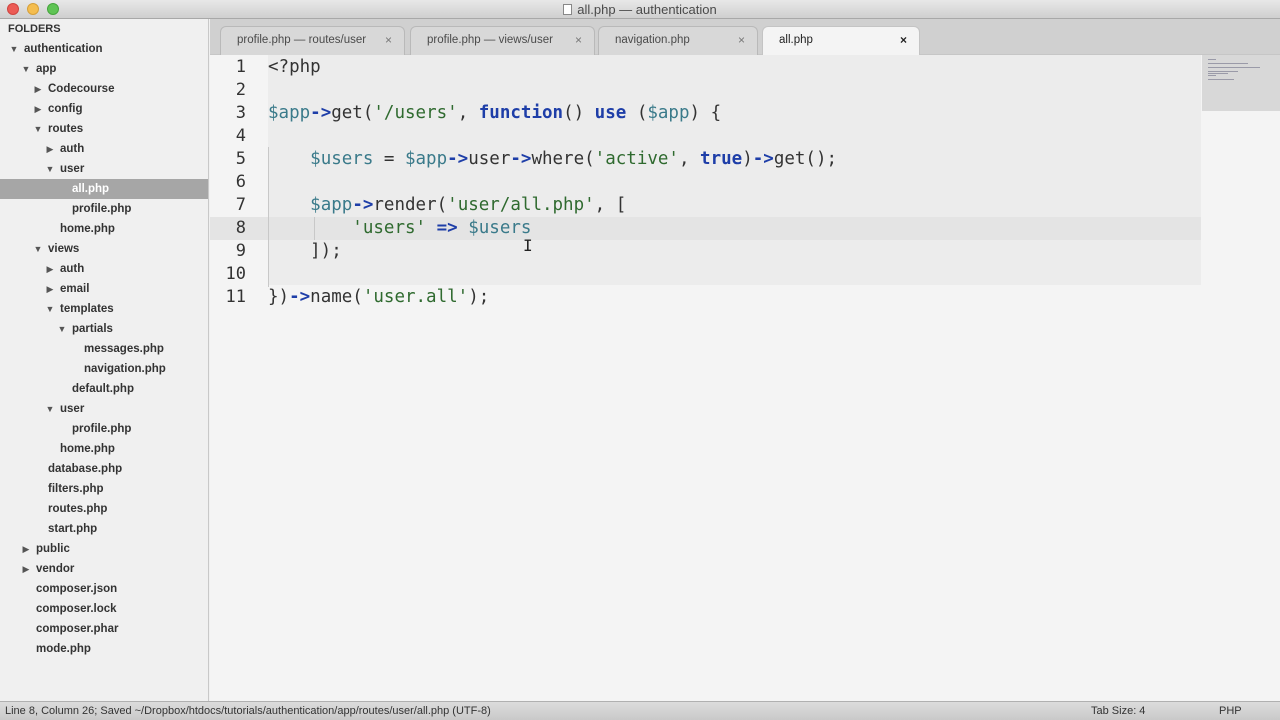  I want to click on tab-size-selector: Tab Size: 4, so click(1118, 711).